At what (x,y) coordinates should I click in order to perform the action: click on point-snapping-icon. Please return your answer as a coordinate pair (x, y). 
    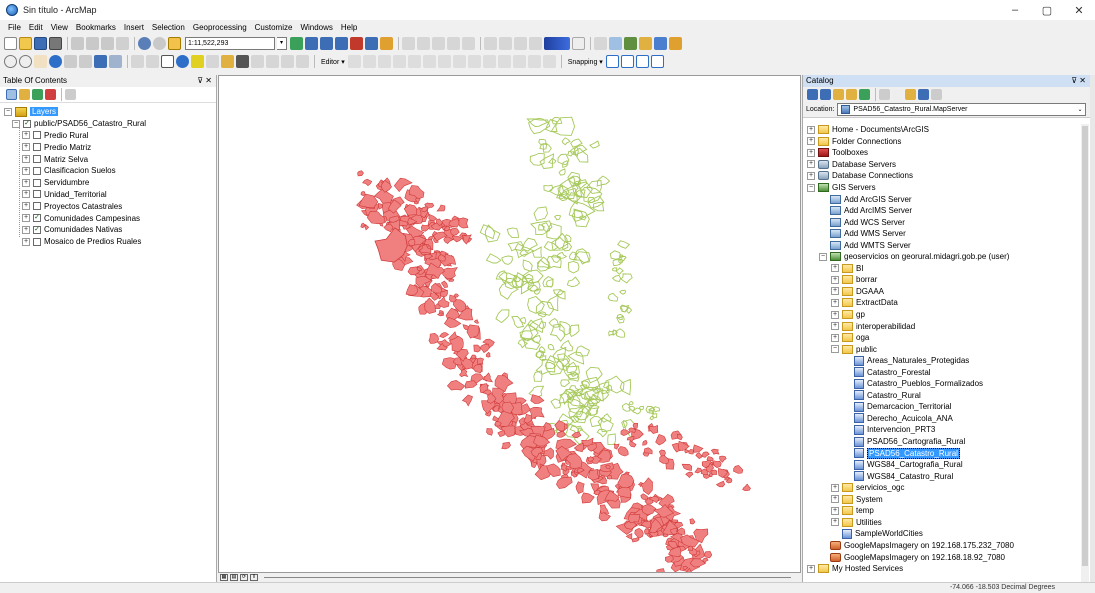
    Looking at the image, I should click on (612, 61).